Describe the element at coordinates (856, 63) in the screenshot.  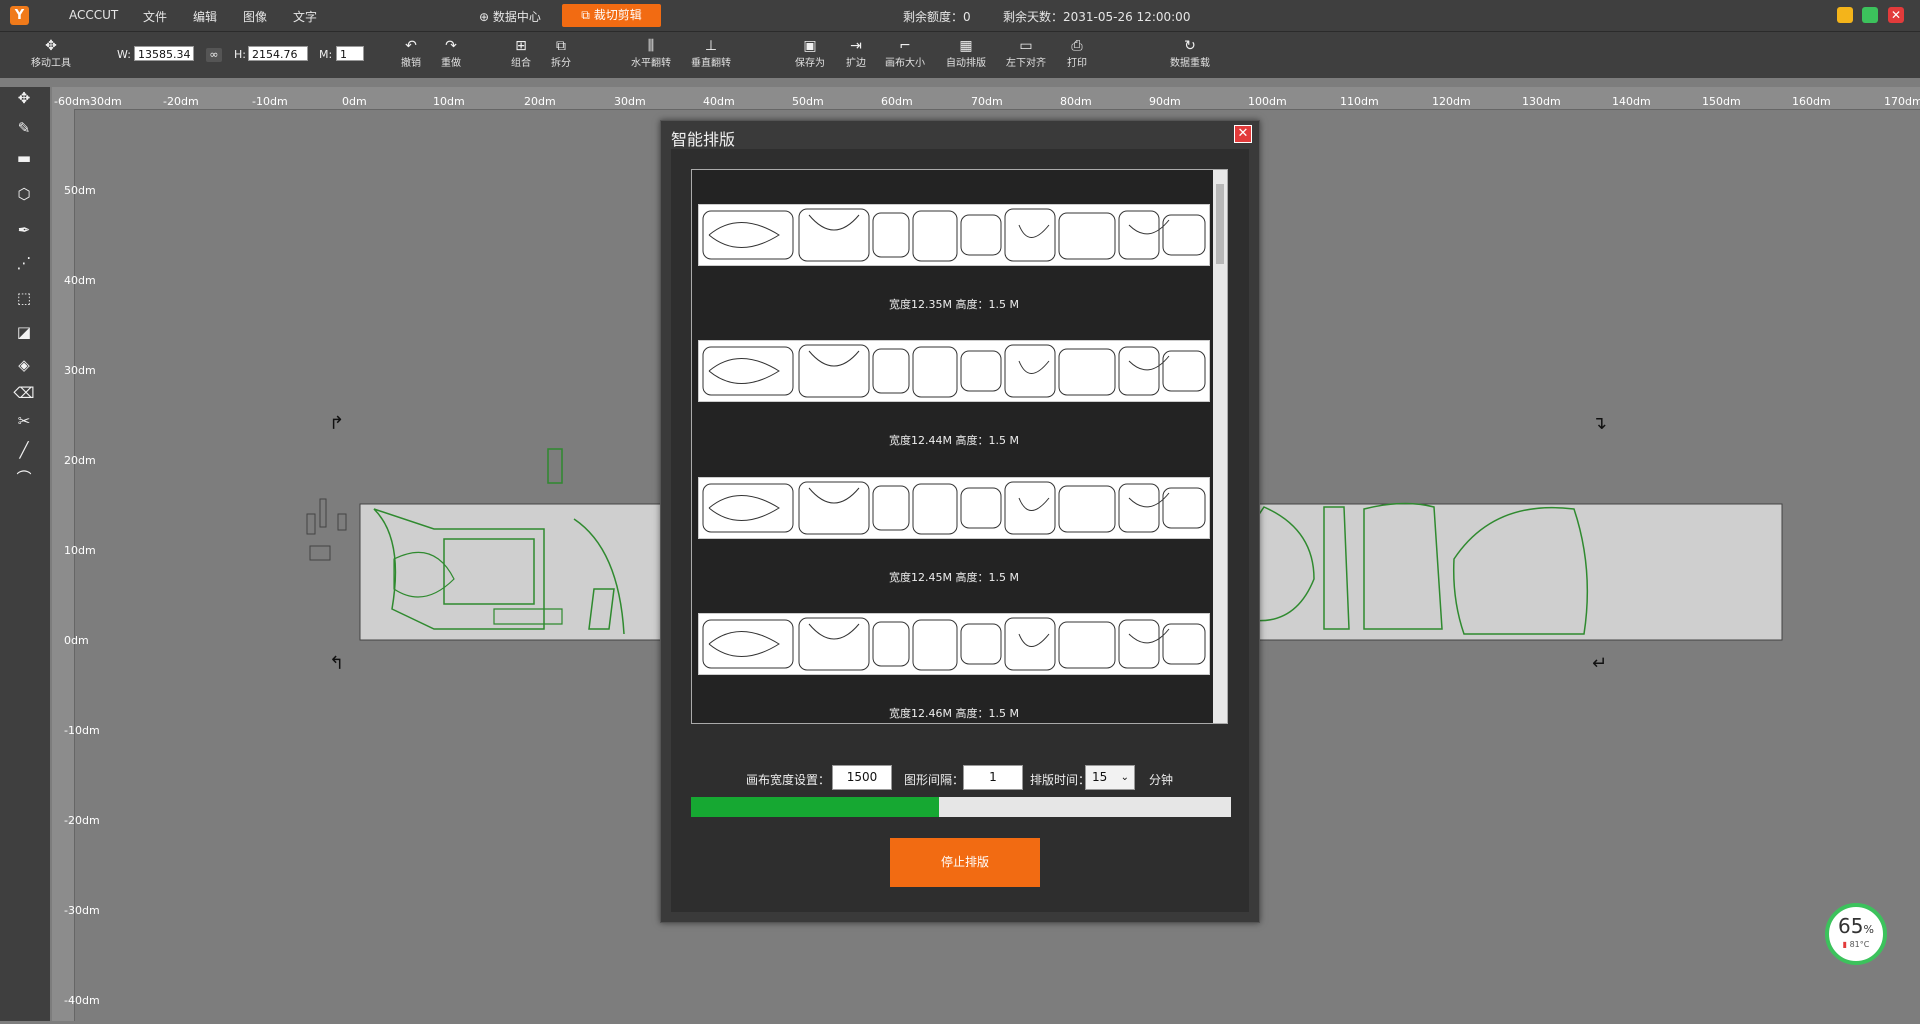
I see `expand-label: 扩边` at that location.